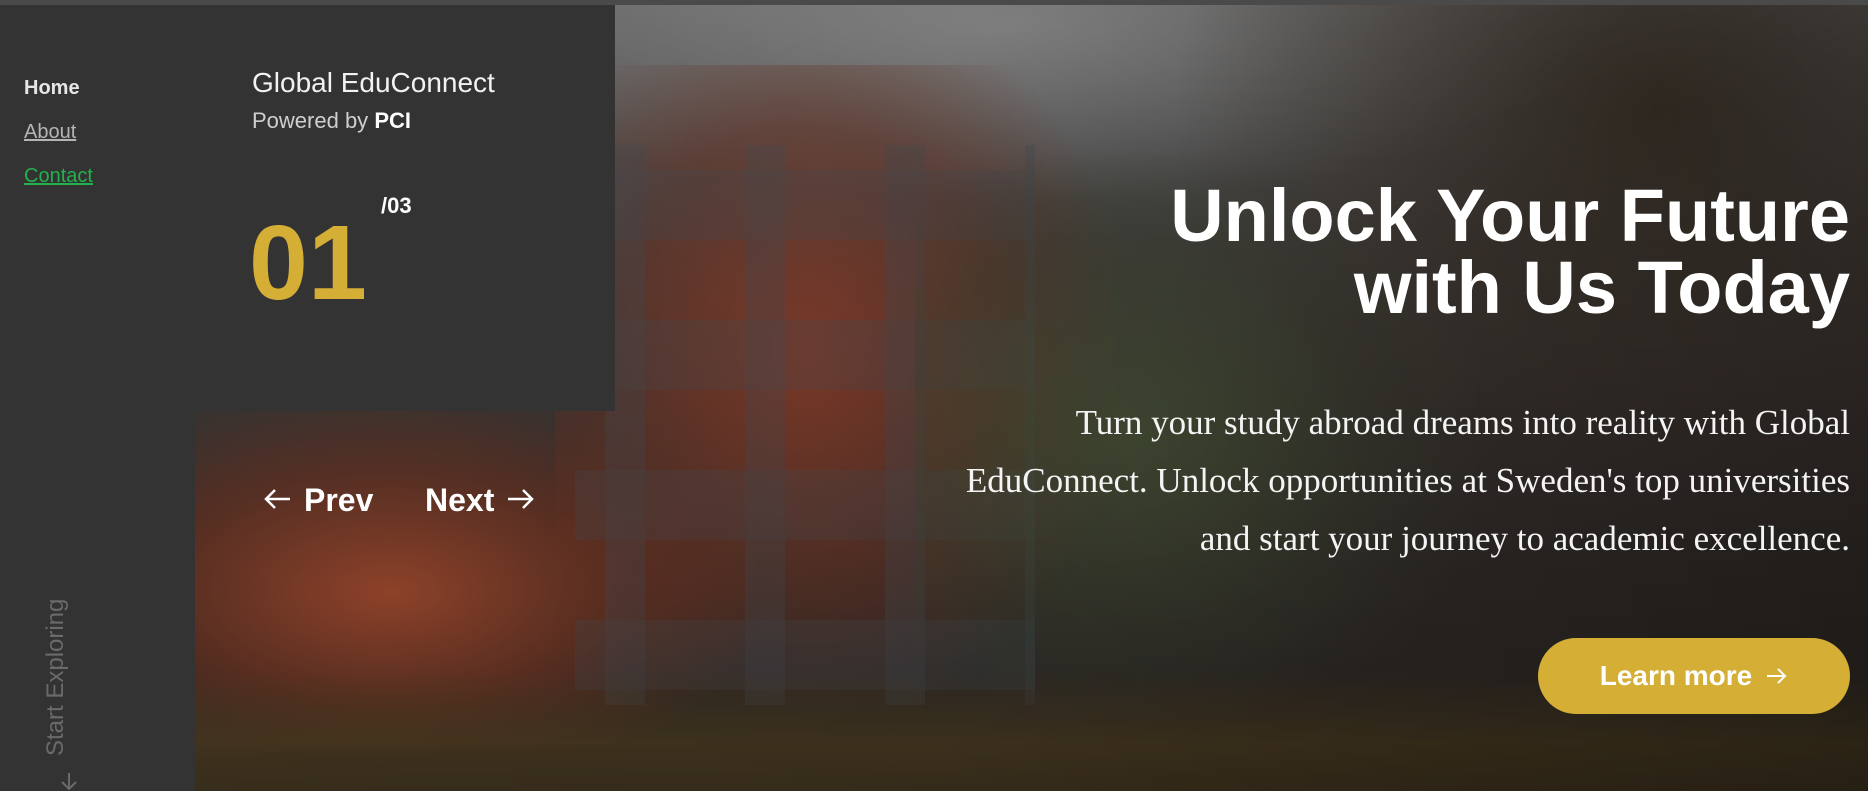 This screenshot has height=791, width=1868. I want to click on next-button: Next, so click(480, 500).